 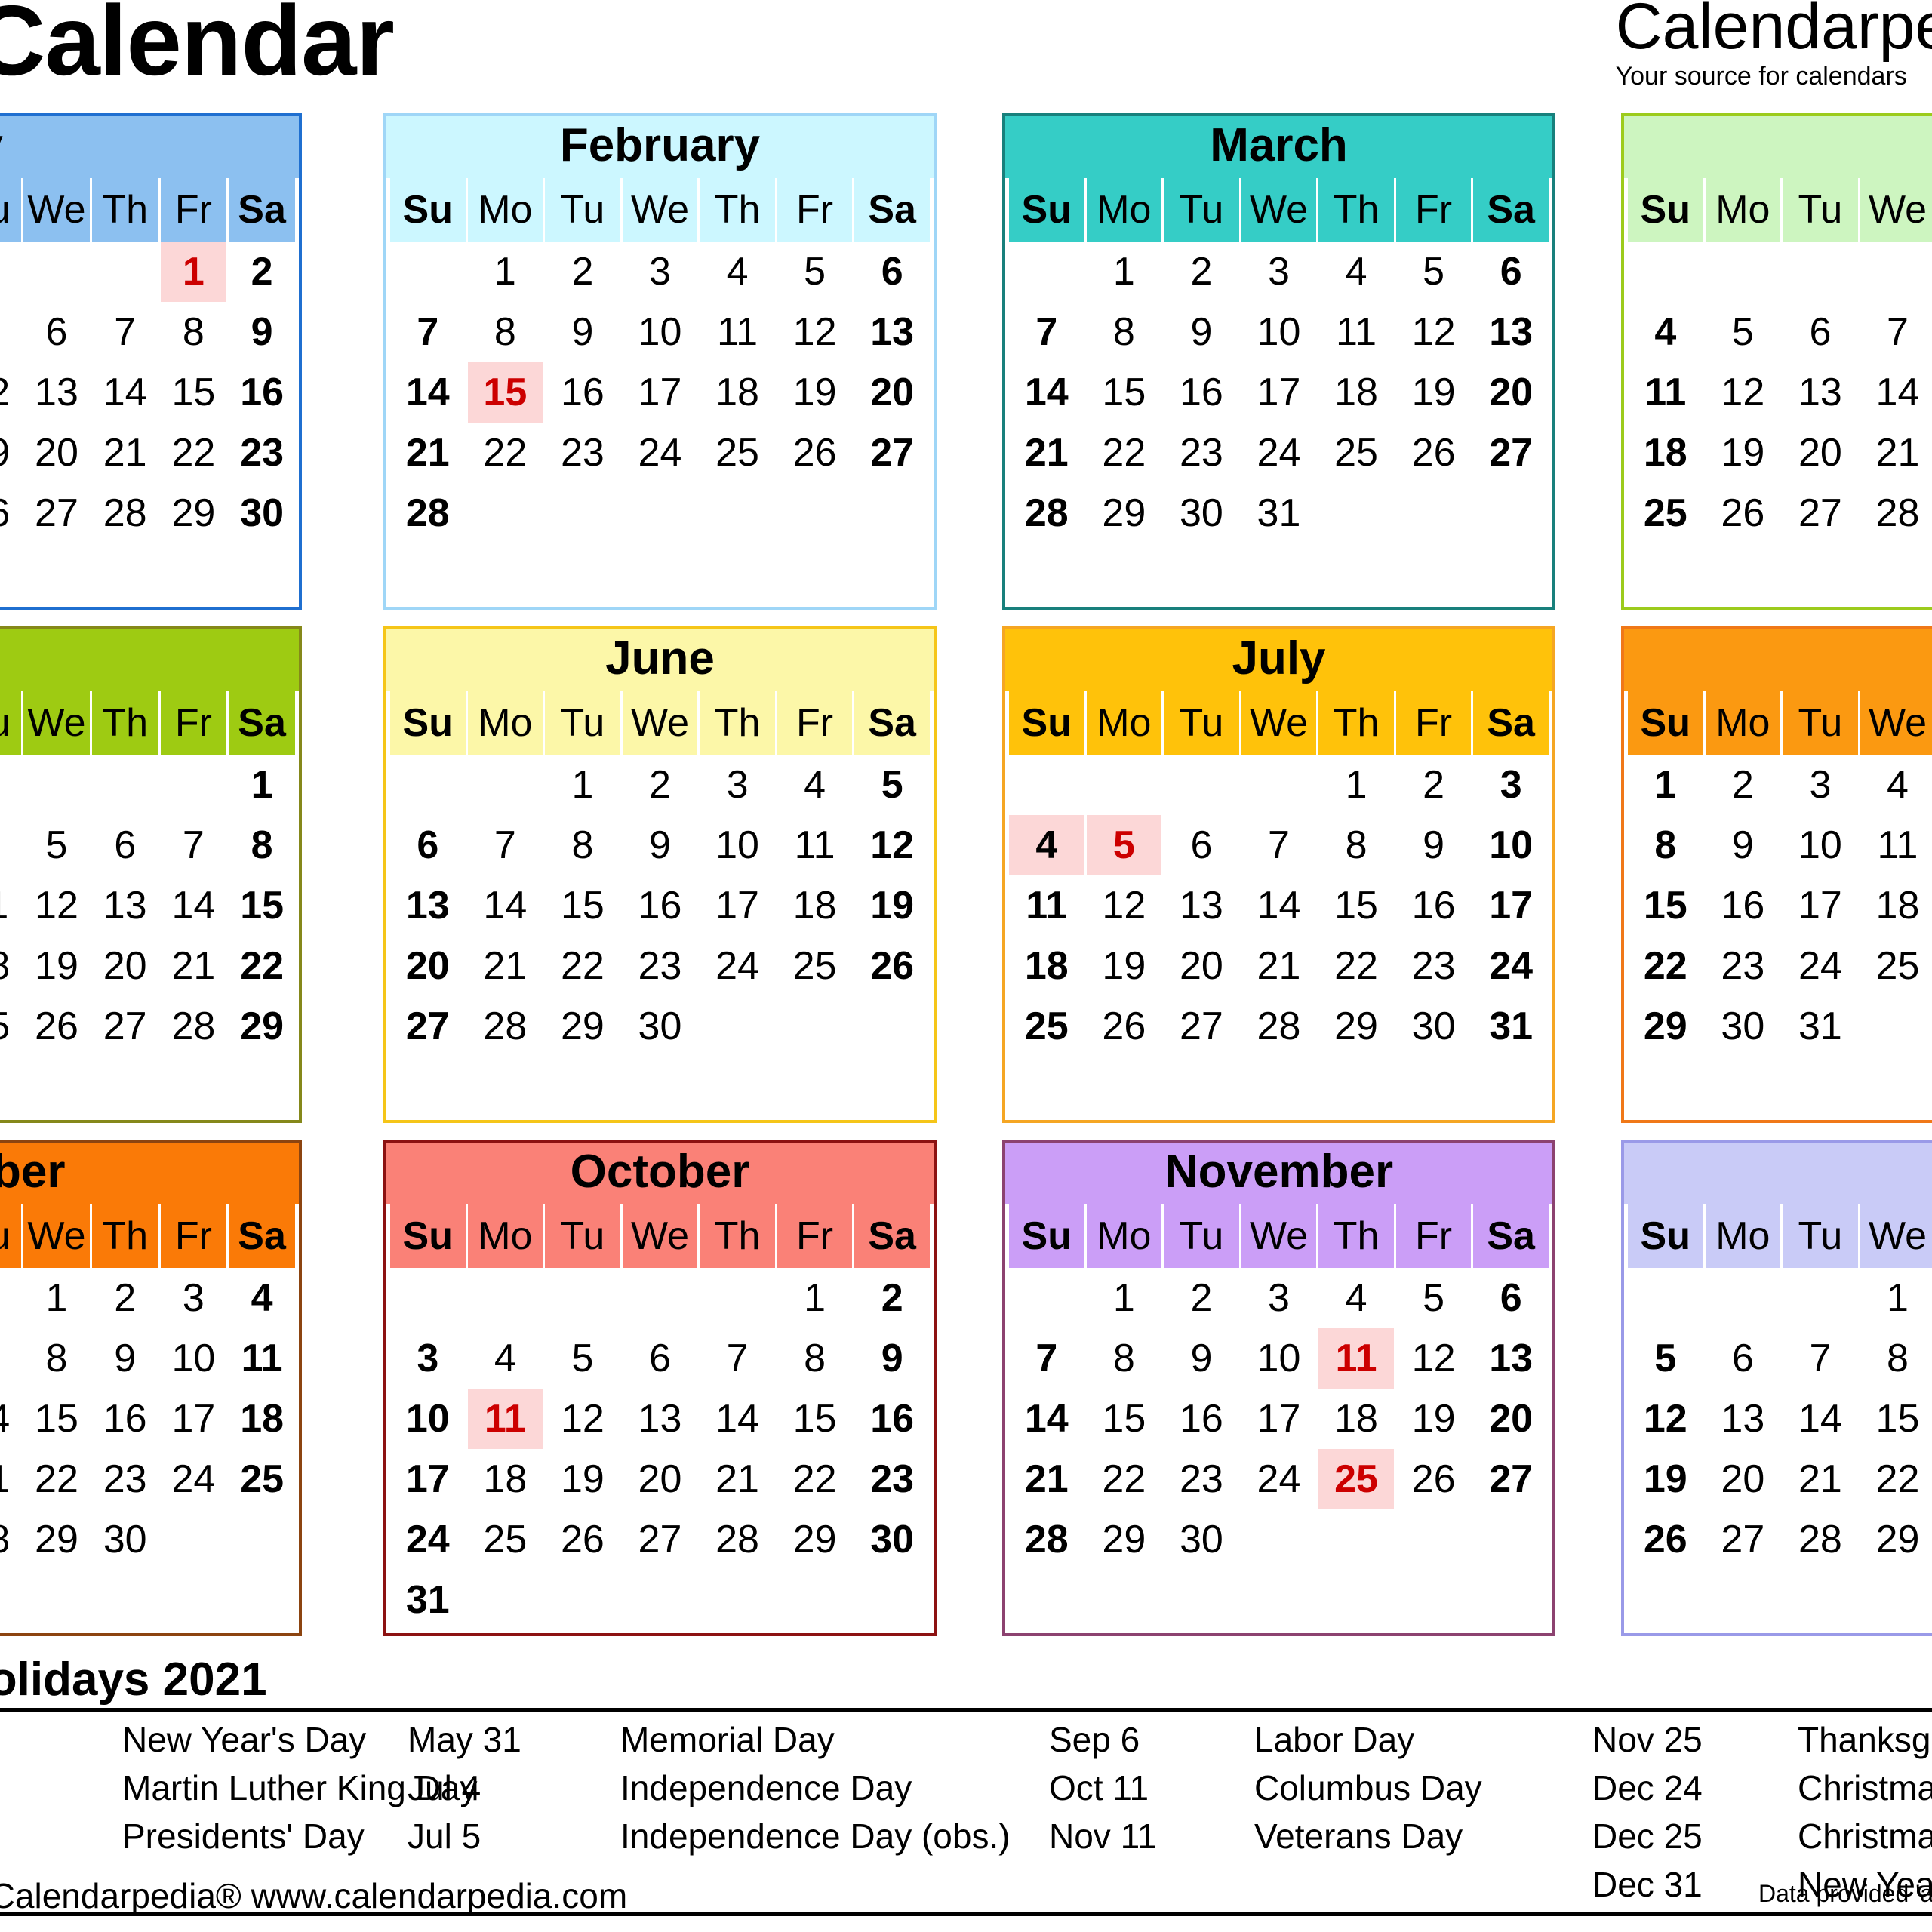 What do you see at coordinates (582, 1358) in the screenshot?
I see `day-cell: 5` at bounding box center [582, 1358].